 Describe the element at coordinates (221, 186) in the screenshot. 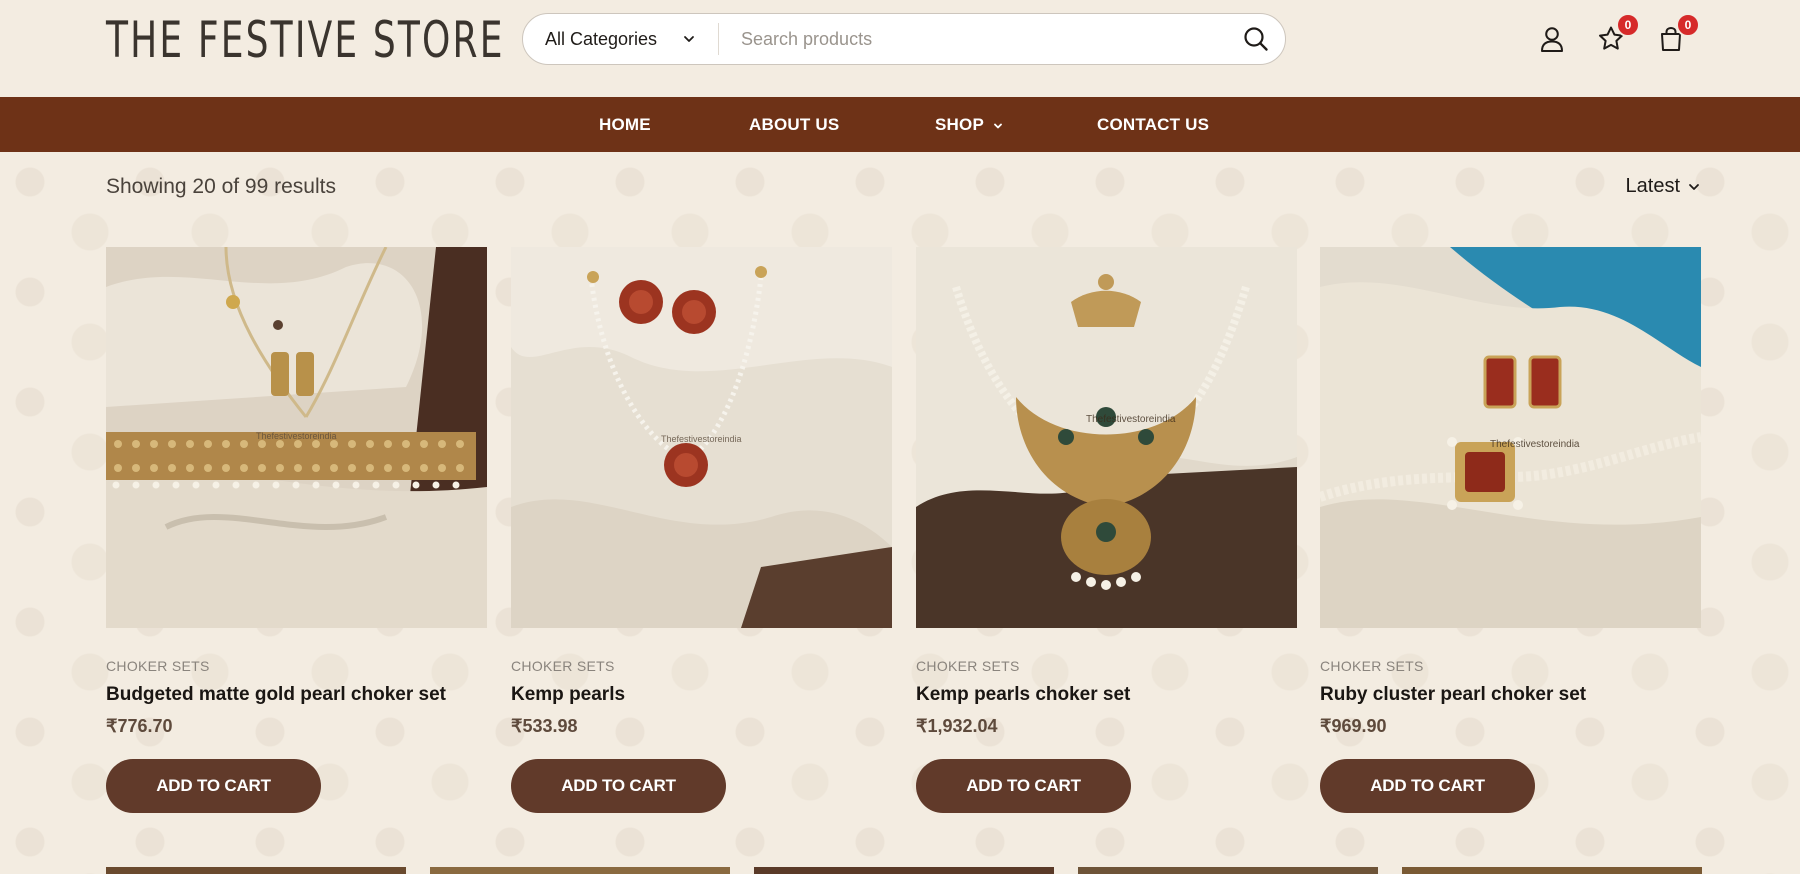

I see `results-count: Showing 20 of 99 results` at that location.